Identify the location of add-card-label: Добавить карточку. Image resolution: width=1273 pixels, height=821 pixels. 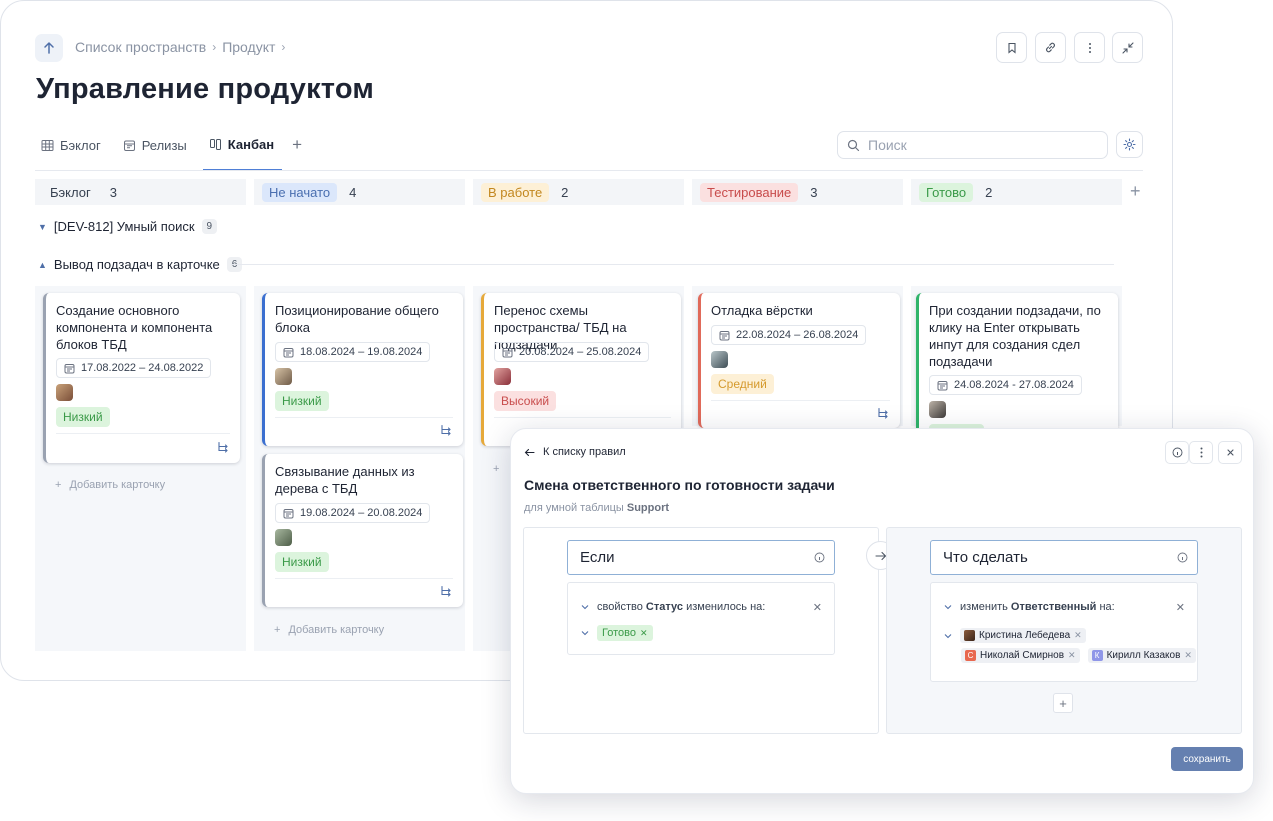
(336, 630).